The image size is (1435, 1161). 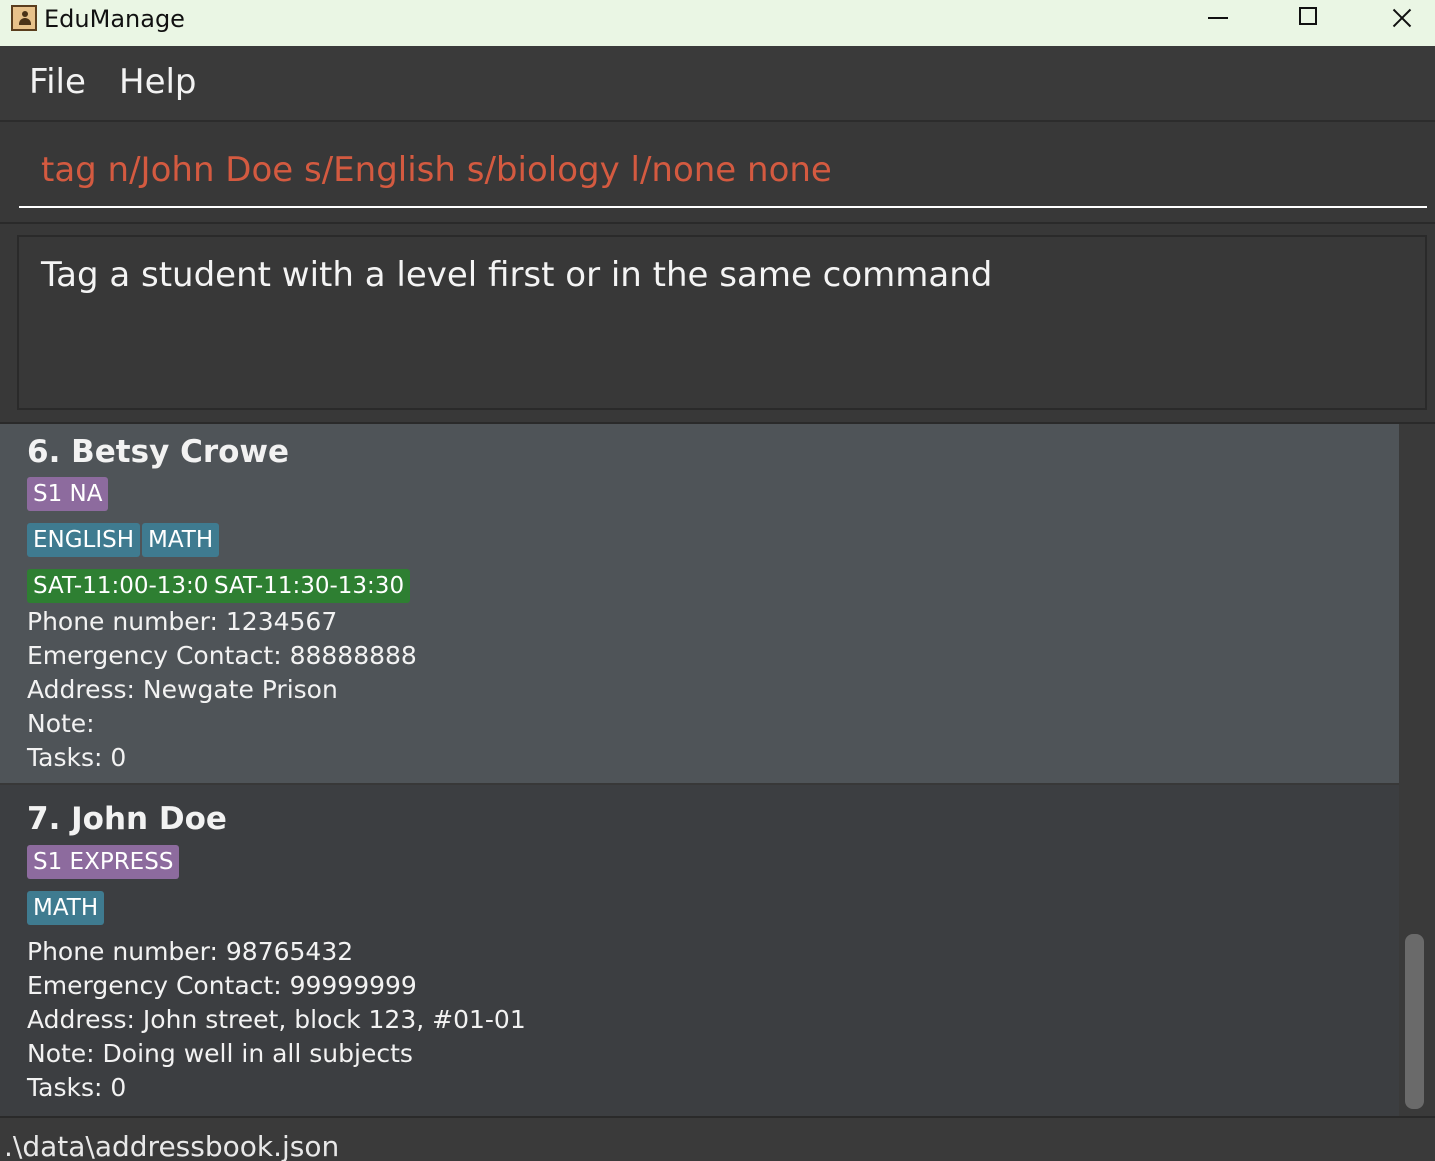 I want to click on status-bar: .\data\addressbook.json, so click(x=717, y=1138).